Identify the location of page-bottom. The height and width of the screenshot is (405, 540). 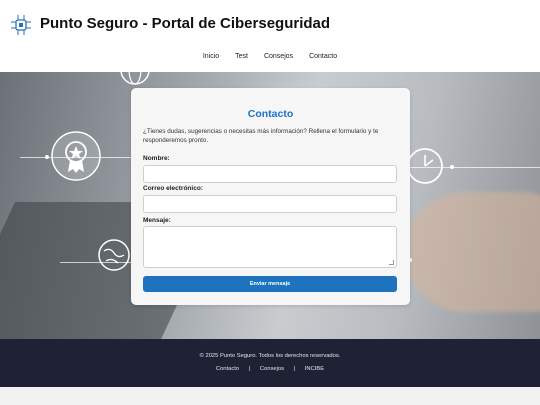
(270, 396).